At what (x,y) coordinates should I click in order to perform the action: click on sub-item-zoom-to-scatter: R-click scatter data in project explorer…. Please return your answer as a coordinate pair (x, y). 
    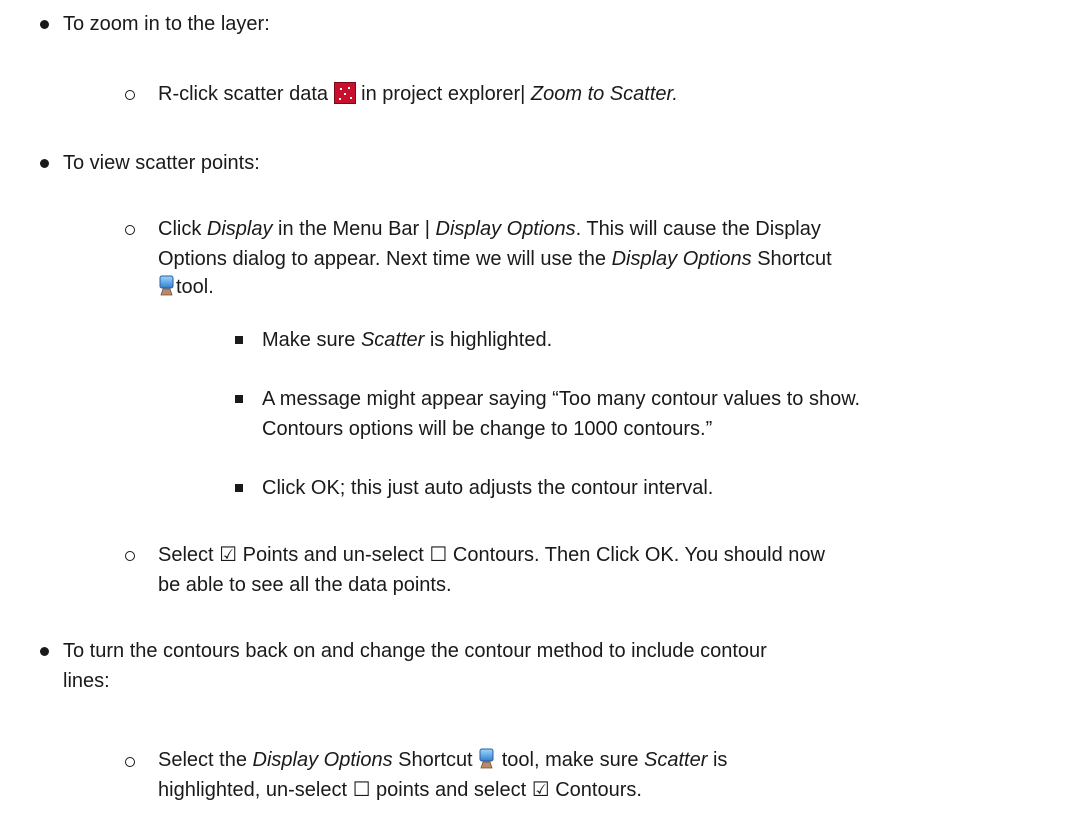
    Looking at the image, I should click on (418, 94).